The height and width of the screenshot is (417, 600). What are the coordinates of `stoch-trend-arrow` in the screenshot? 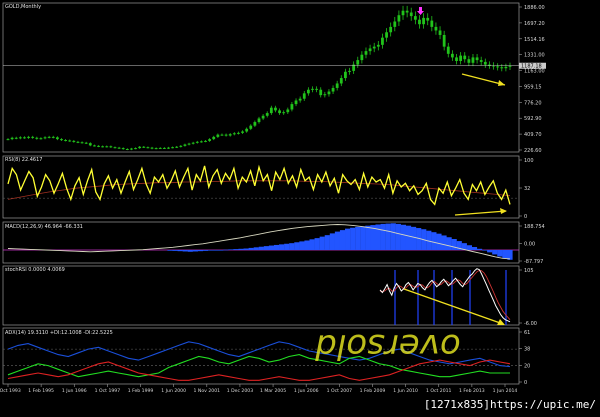 It's located at (453, 306).